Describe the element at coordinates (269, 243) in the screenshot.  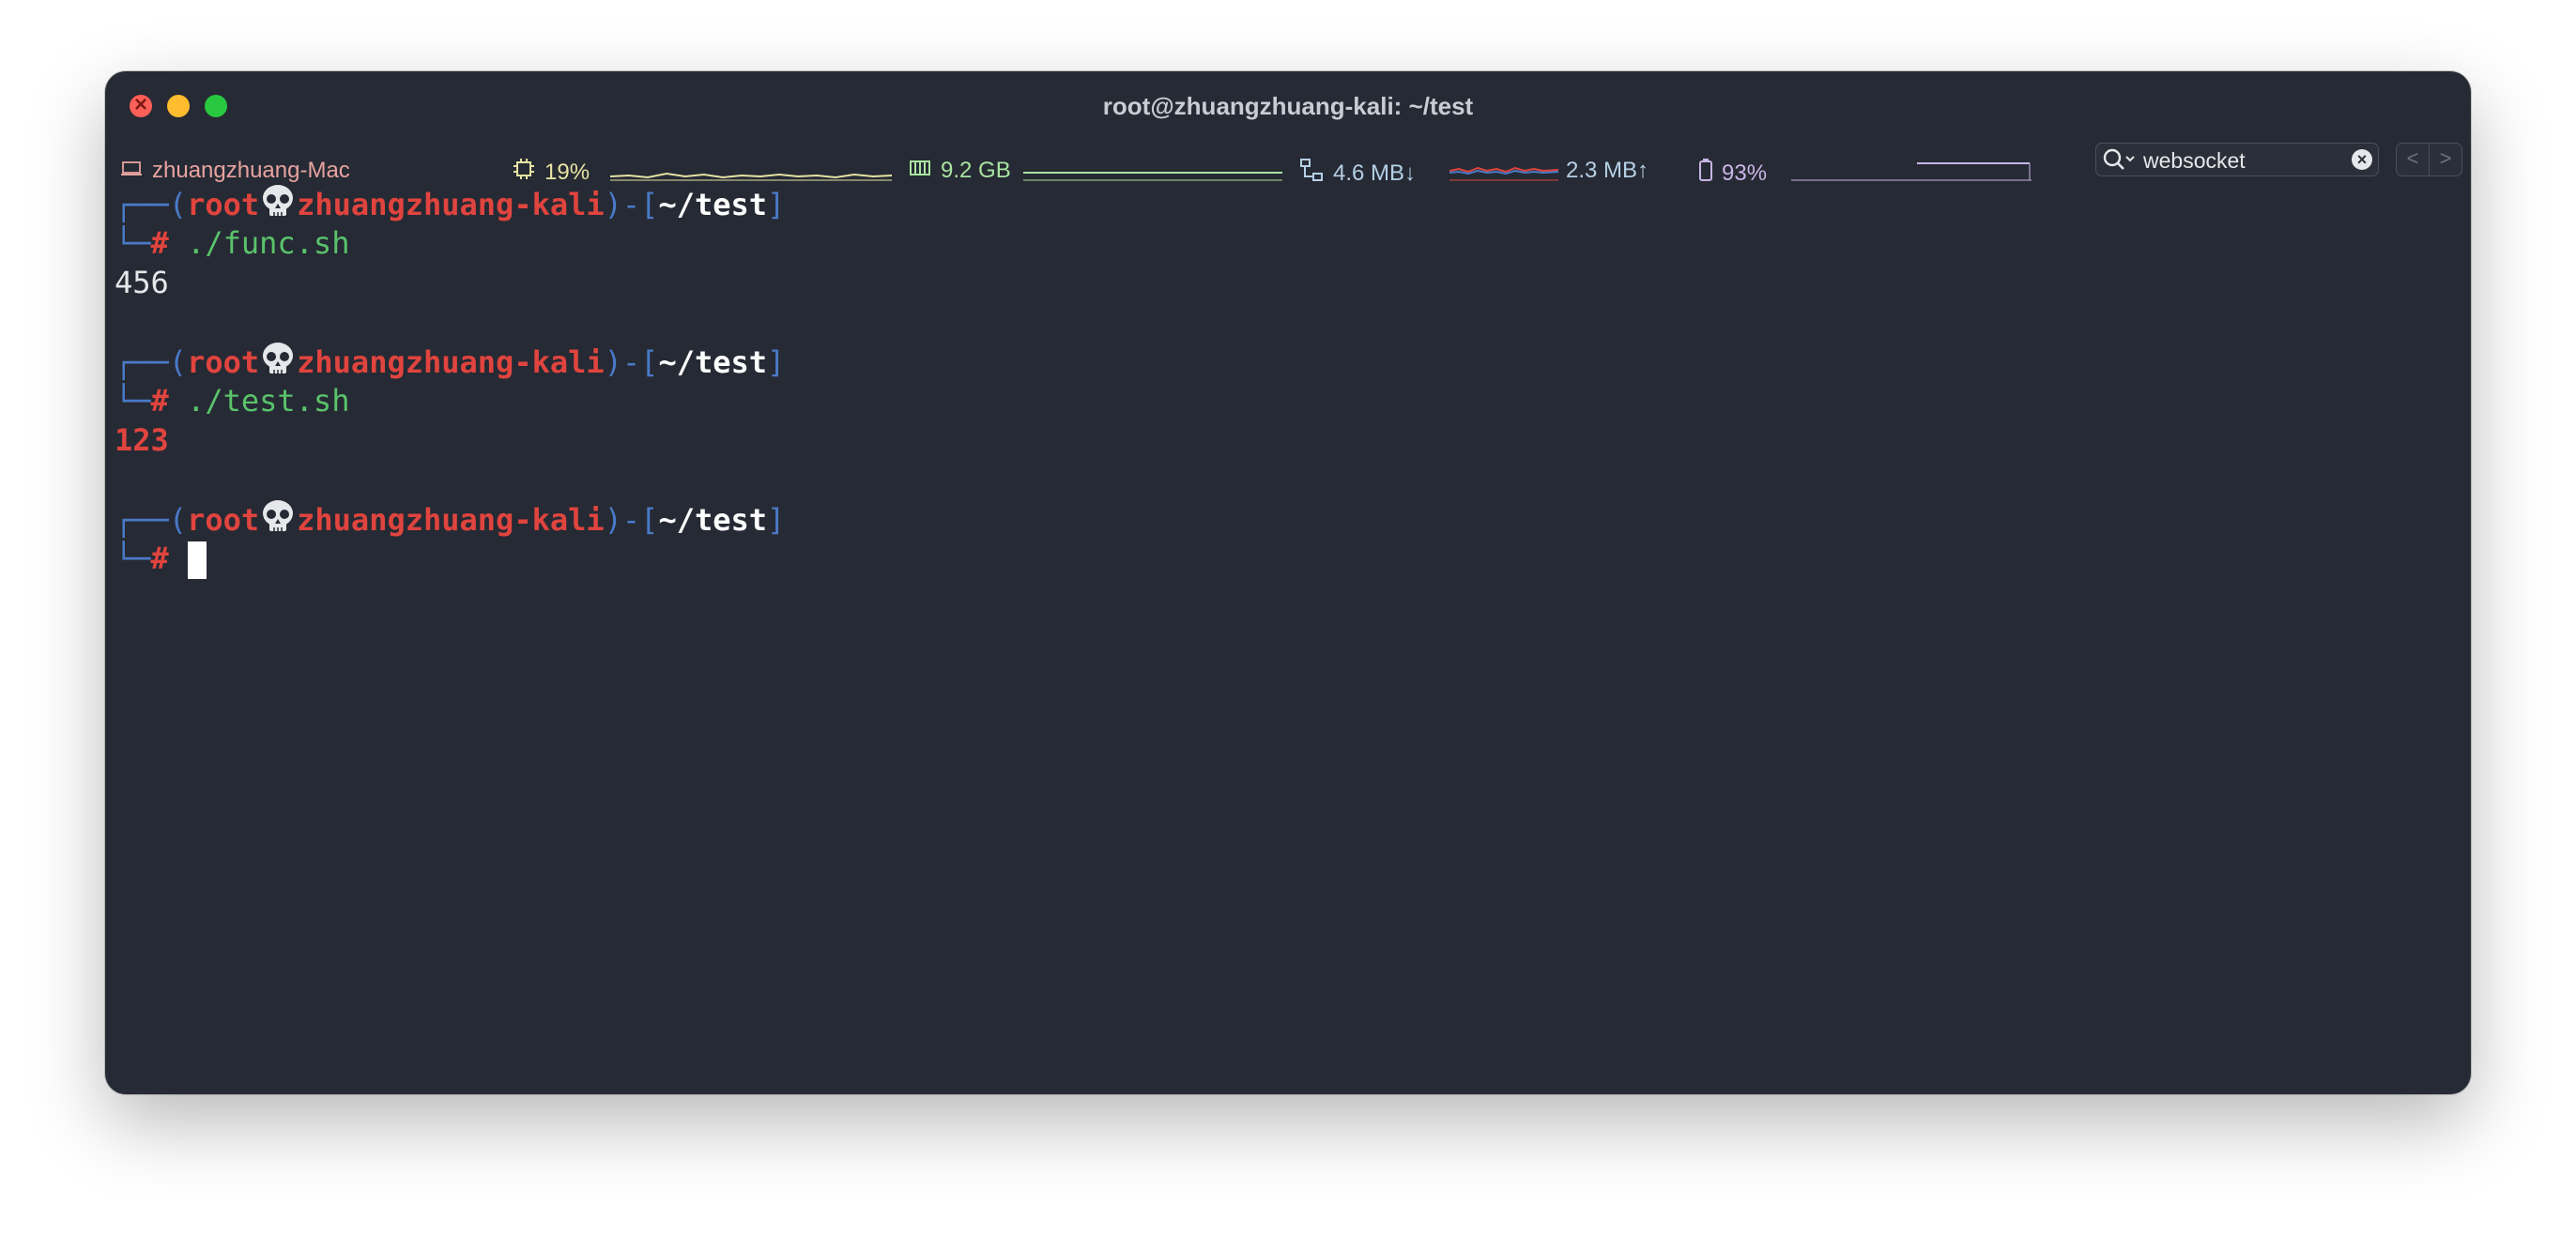
I see `command-text: ./func.sh` at that location.